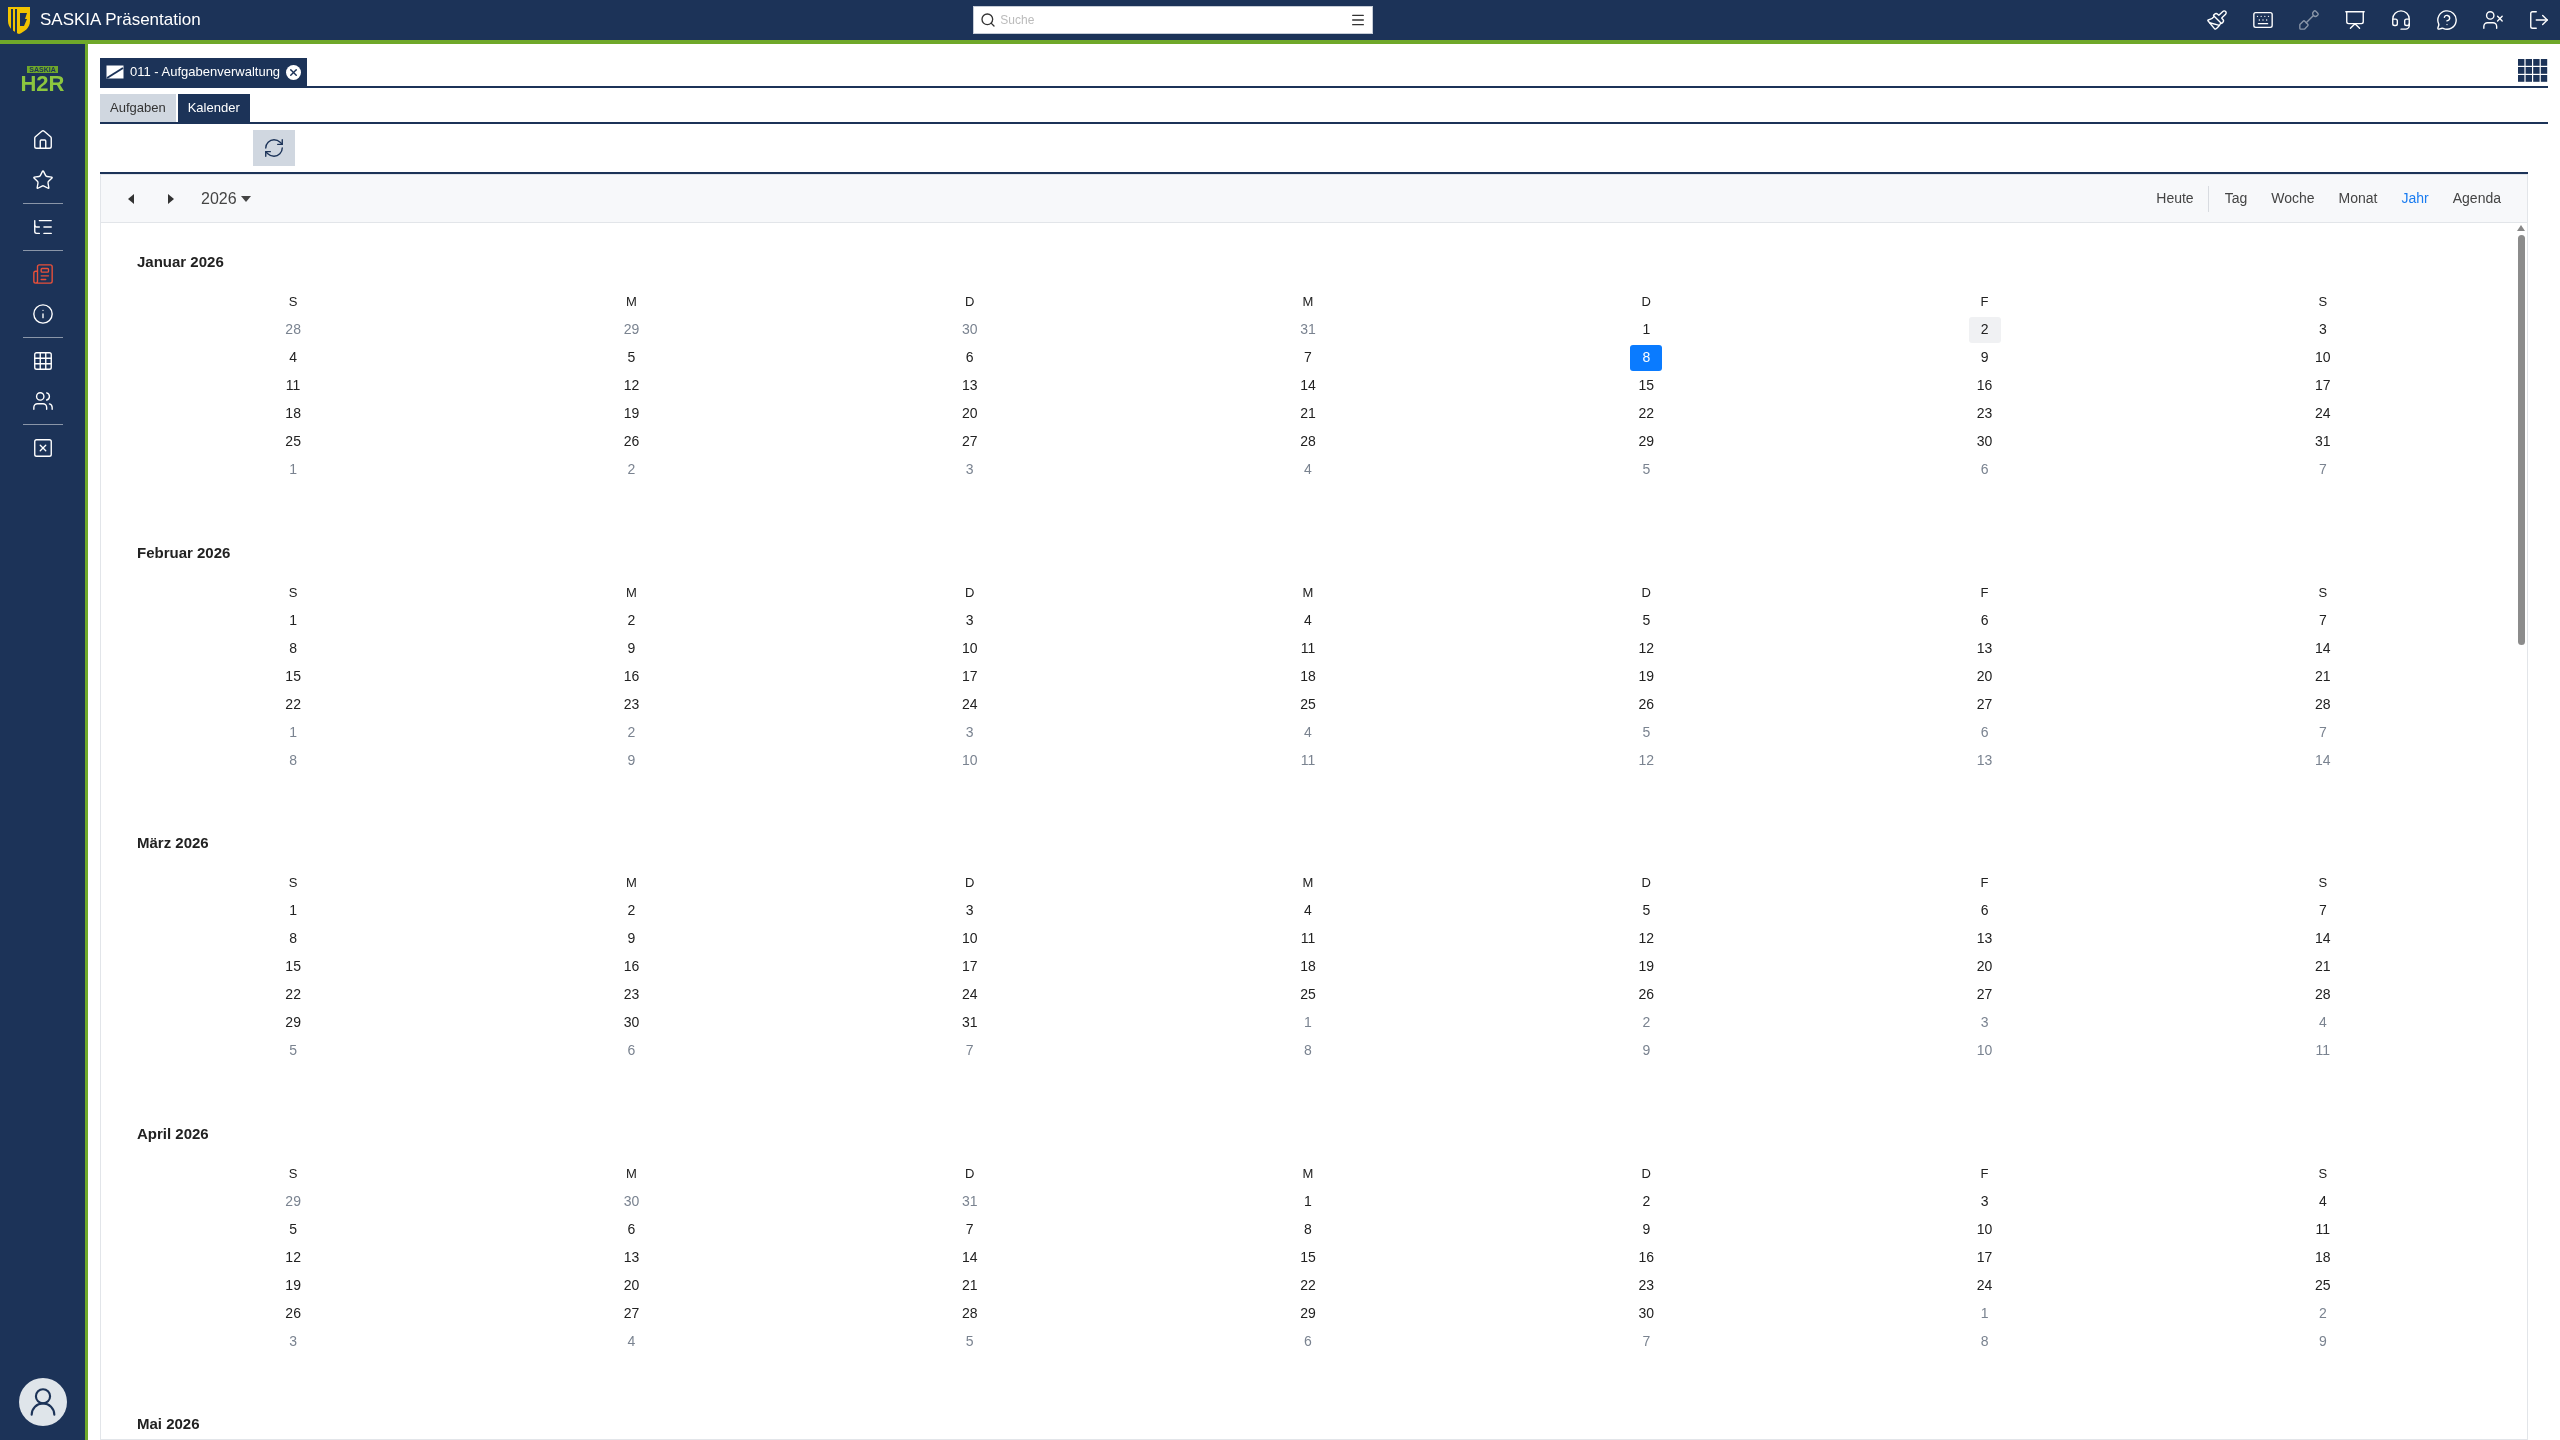 The width and height of the screenshot is (2560, 1440). I want to click on view-tab: Monat, so click(2358, 198).